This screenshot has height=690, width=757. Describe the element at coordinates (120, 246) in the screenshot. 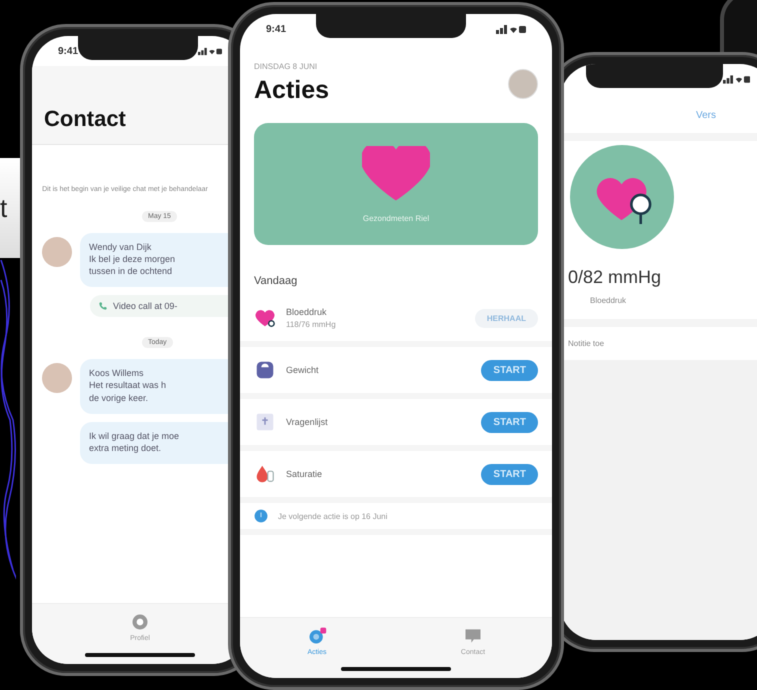

I see `sender-name: Wendy van Dijk` at that location.